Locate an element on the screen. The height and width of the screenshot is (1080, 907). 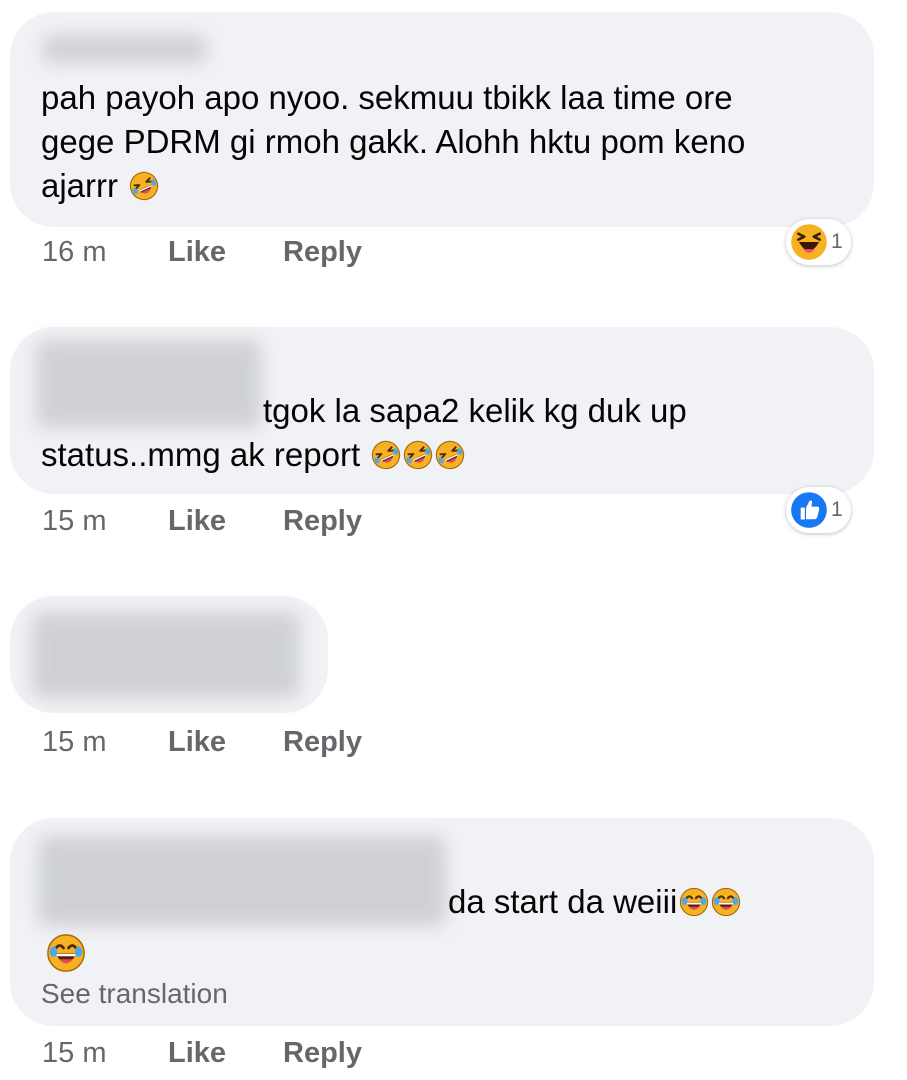
comment-time: 16 m is located at coordinates (74, 252).